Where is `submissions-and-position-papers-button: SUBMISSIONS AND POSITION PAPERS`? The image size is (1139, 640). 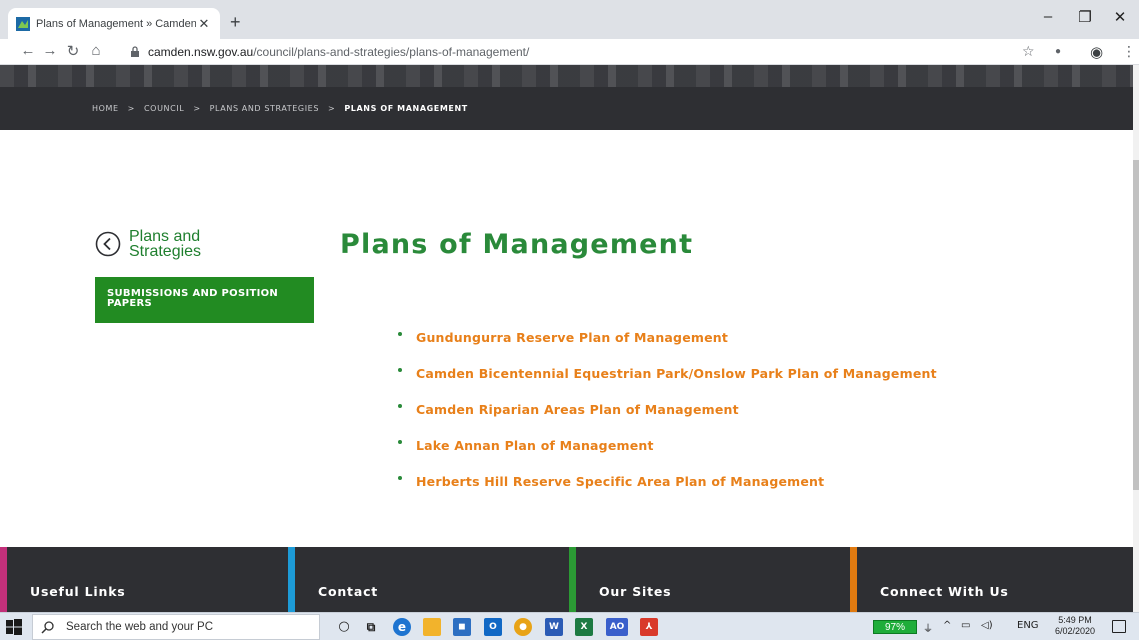
submissions-and-position-papers-button: SUBMISSIONS AND POSITION PAPERS is located at coordinates (204, 300).